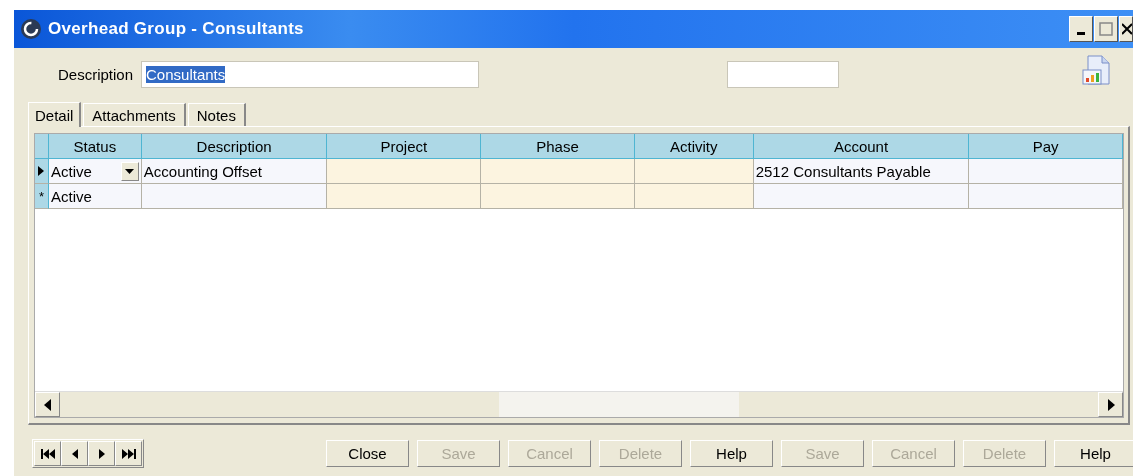 This screenshot has width=1133, height=476. What do you see at coordinates (96, 74) in the screenshot?
I see `description-label: Description` at bounding box center [96, 74].